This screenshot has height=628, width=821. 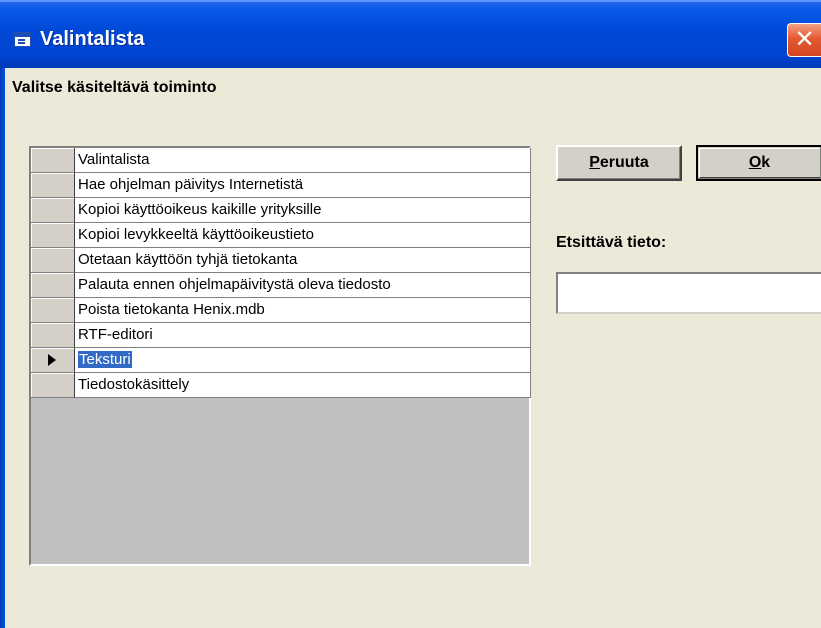 What do you see at coordinates (196, 234) in the screenshot?
I see `row-label: Kopioi levykkeeltä käyttöoikeustieto` at bounding box center [196, 234].